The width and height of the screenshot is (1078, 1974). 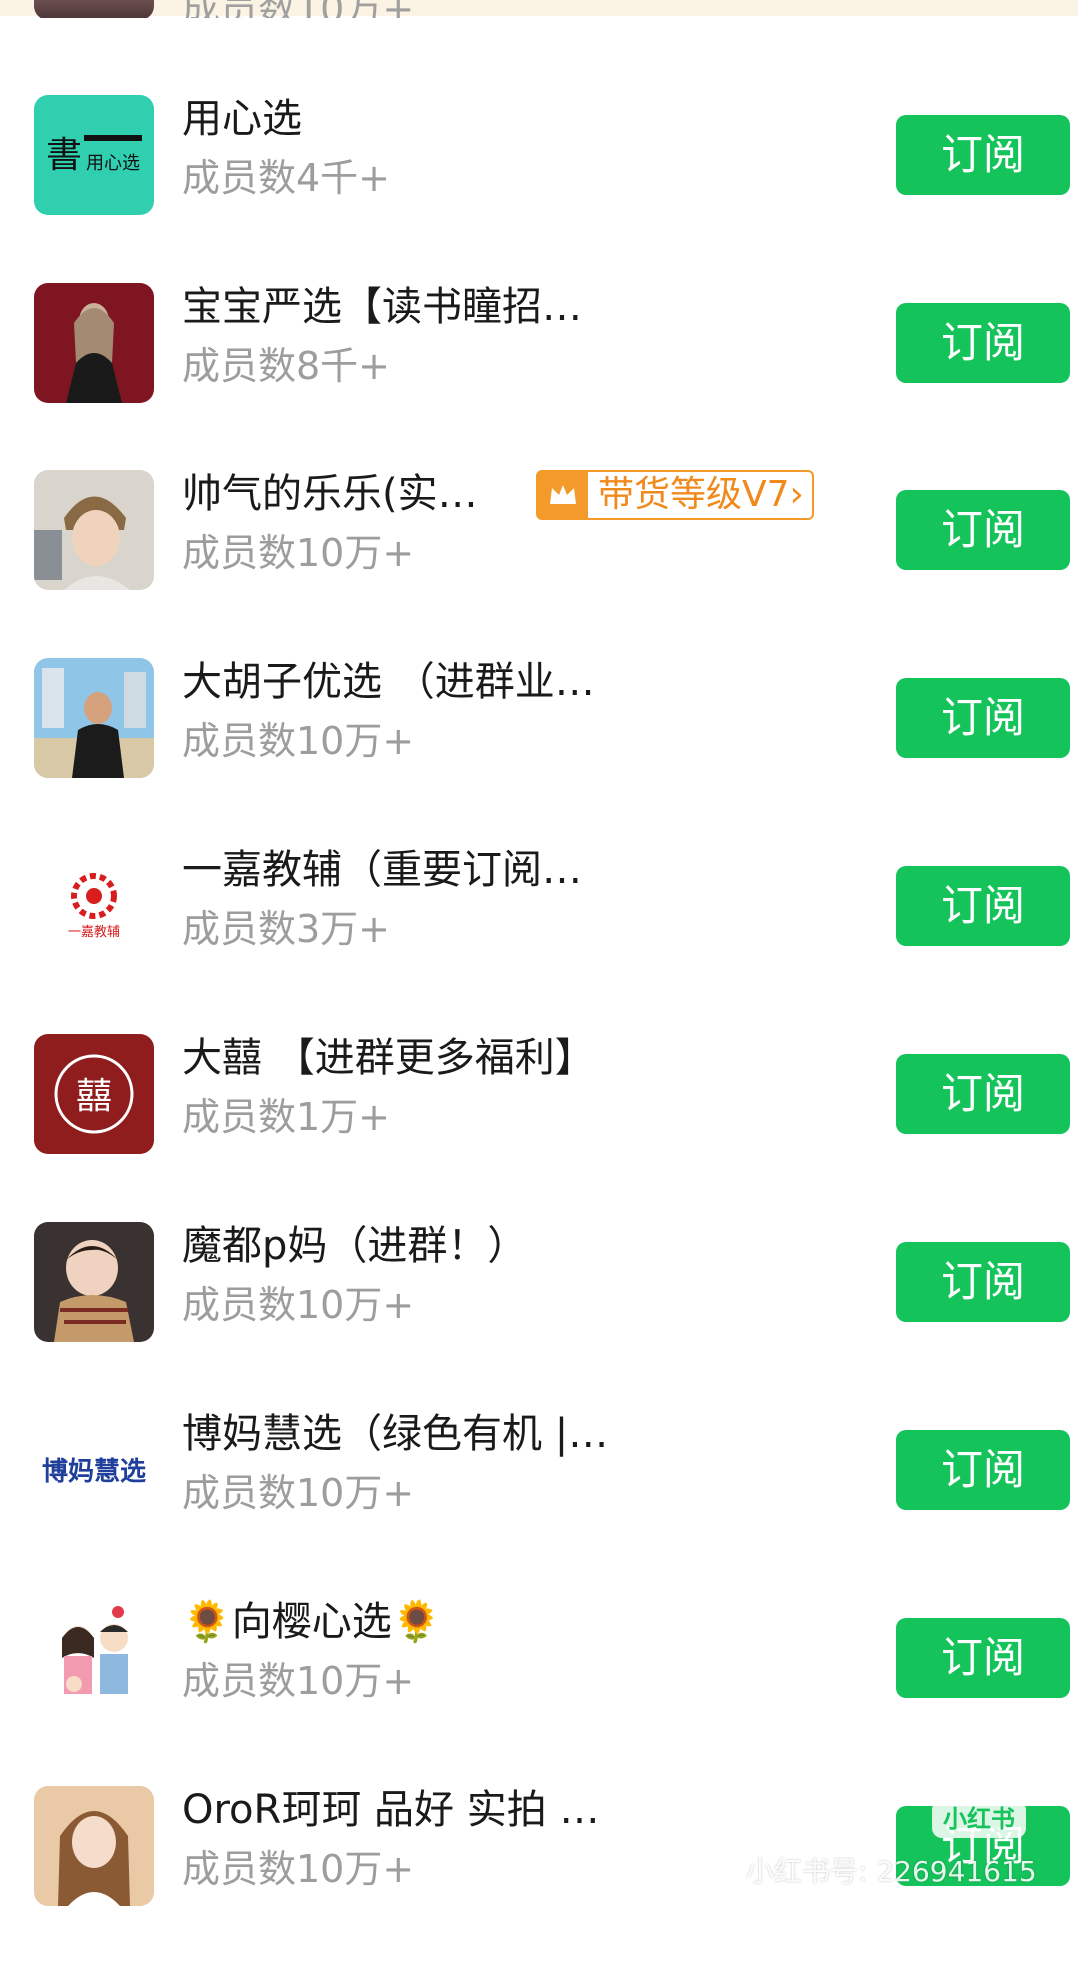 I want to click on baby-photo-icon, so click(x=94, y=1282).